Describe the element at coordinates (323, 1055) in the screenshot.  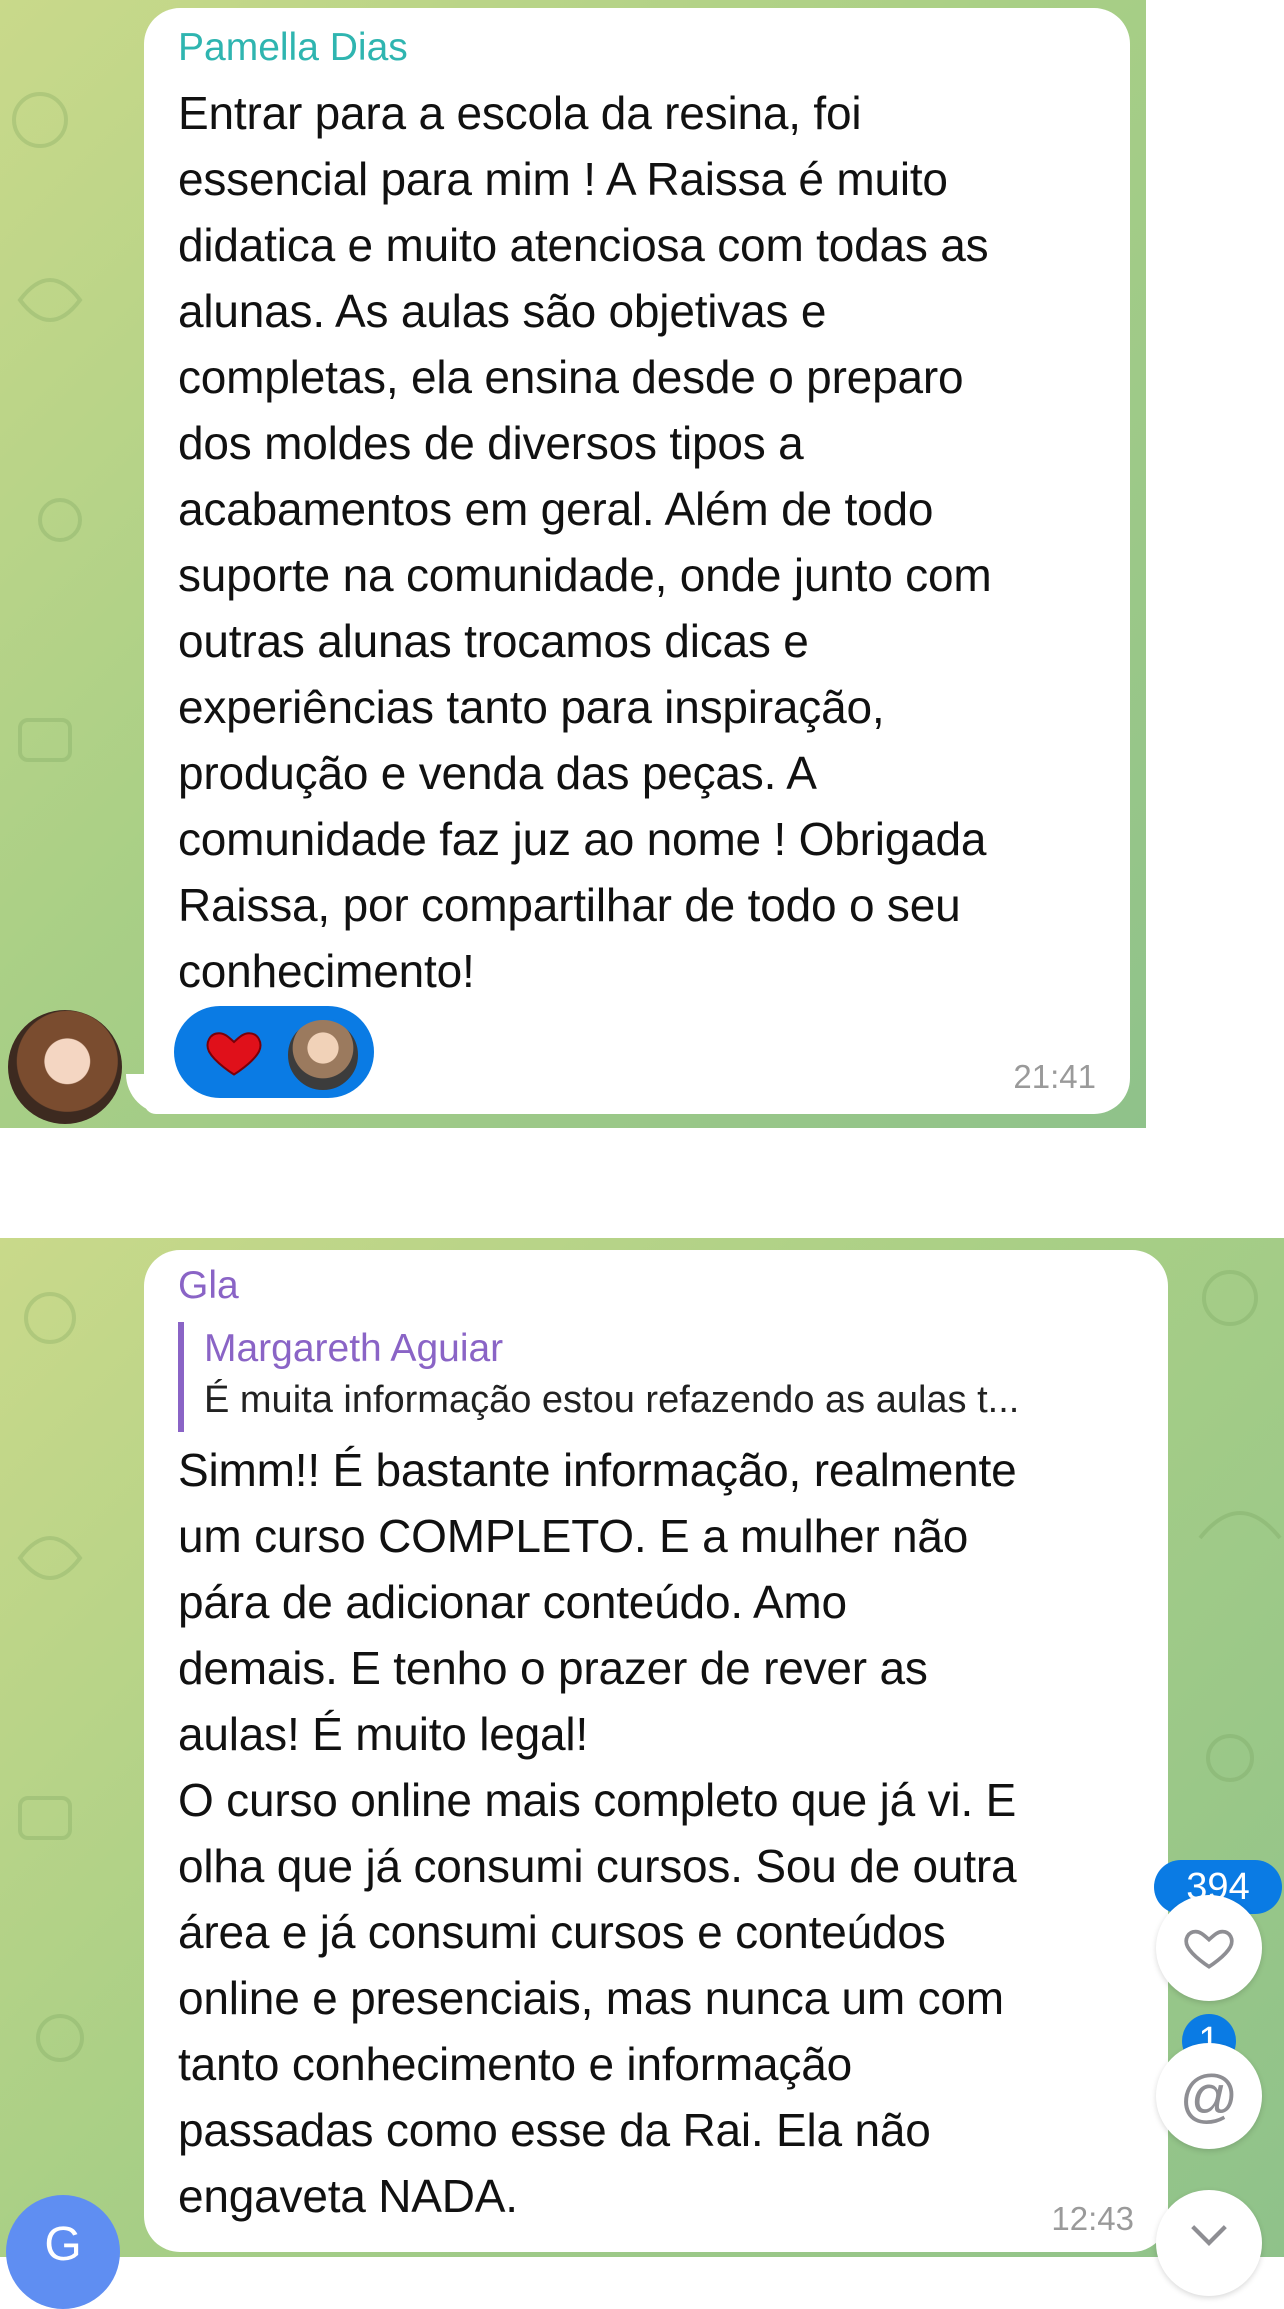
I see `reactor-avatar` at that location.